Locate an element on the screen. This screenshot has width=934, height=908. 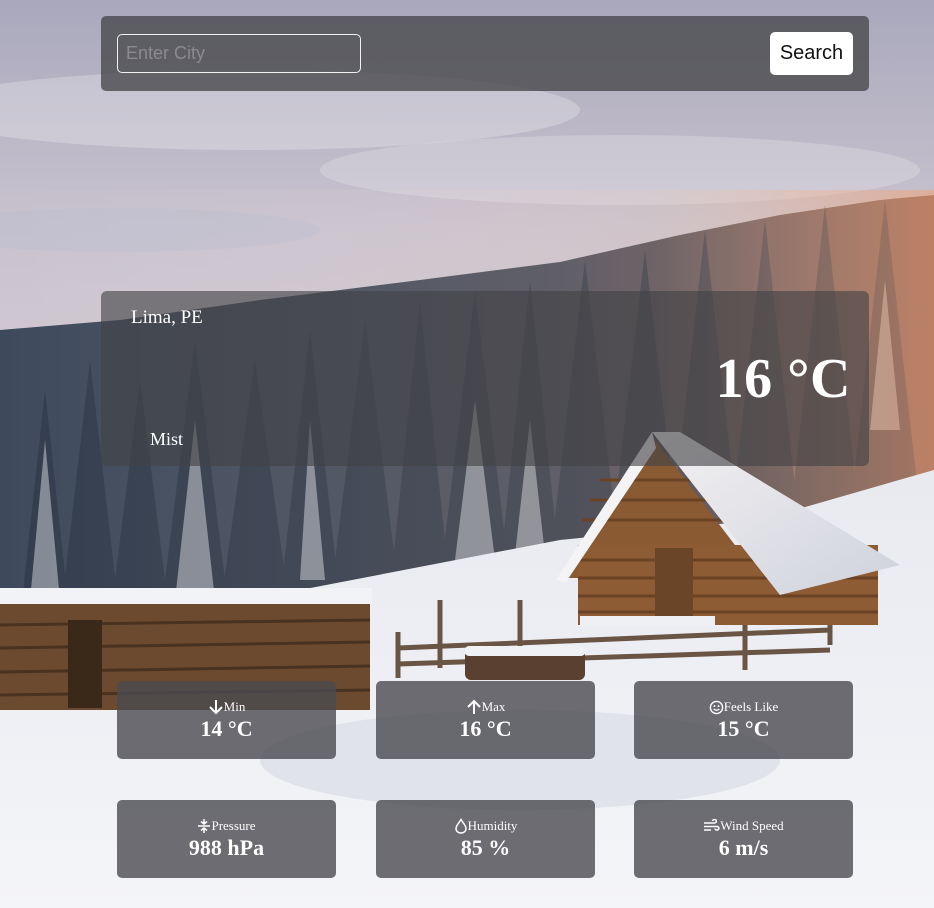
search-button: Search is located at coordinates (811, 53).